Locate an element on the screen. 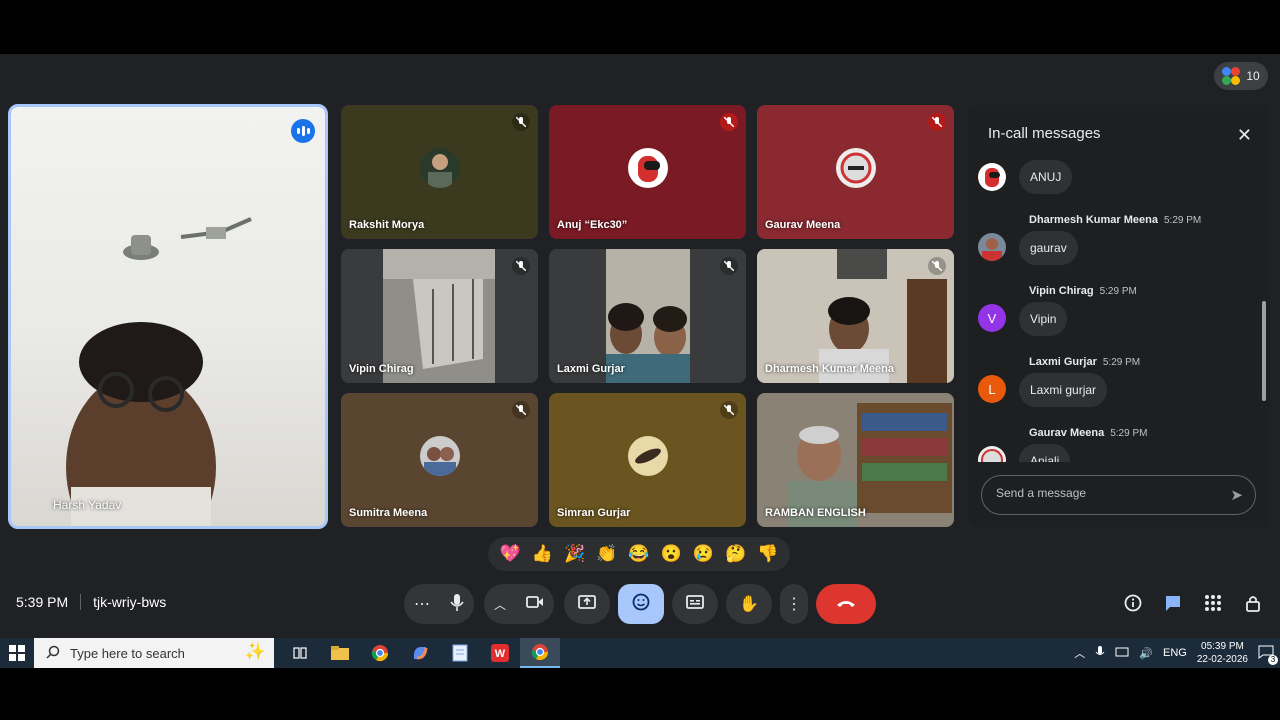 Image resolution: width=1280 pixels, height=720 pixels. participant-tile: RAMBAN ENGLISH is located at coordinates (855, 460).